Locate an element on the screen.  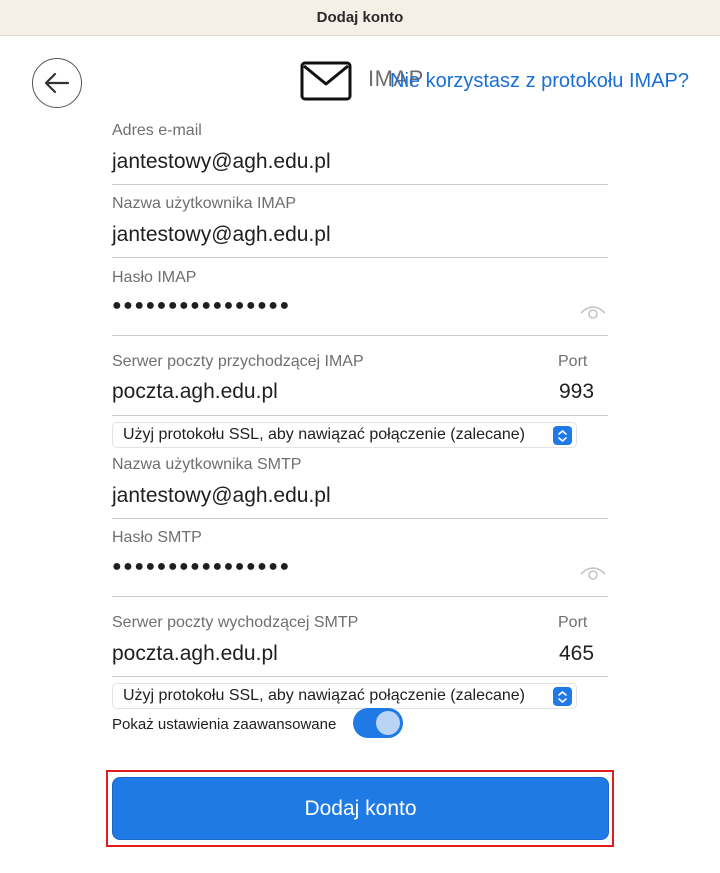
imap-user-field: jantestowy@agh.edu.pl is located at coordinates (221, 235).